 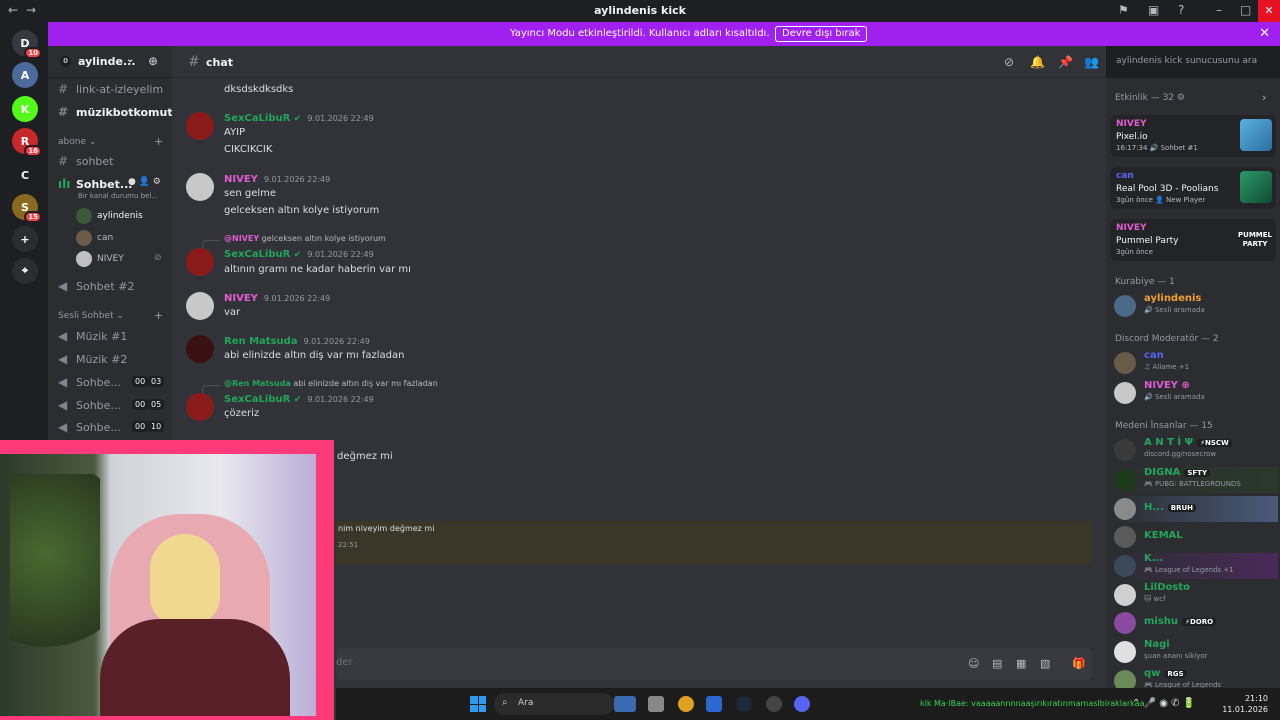 I want to click on gif-icon: ▤, so click(x=997, y=663).